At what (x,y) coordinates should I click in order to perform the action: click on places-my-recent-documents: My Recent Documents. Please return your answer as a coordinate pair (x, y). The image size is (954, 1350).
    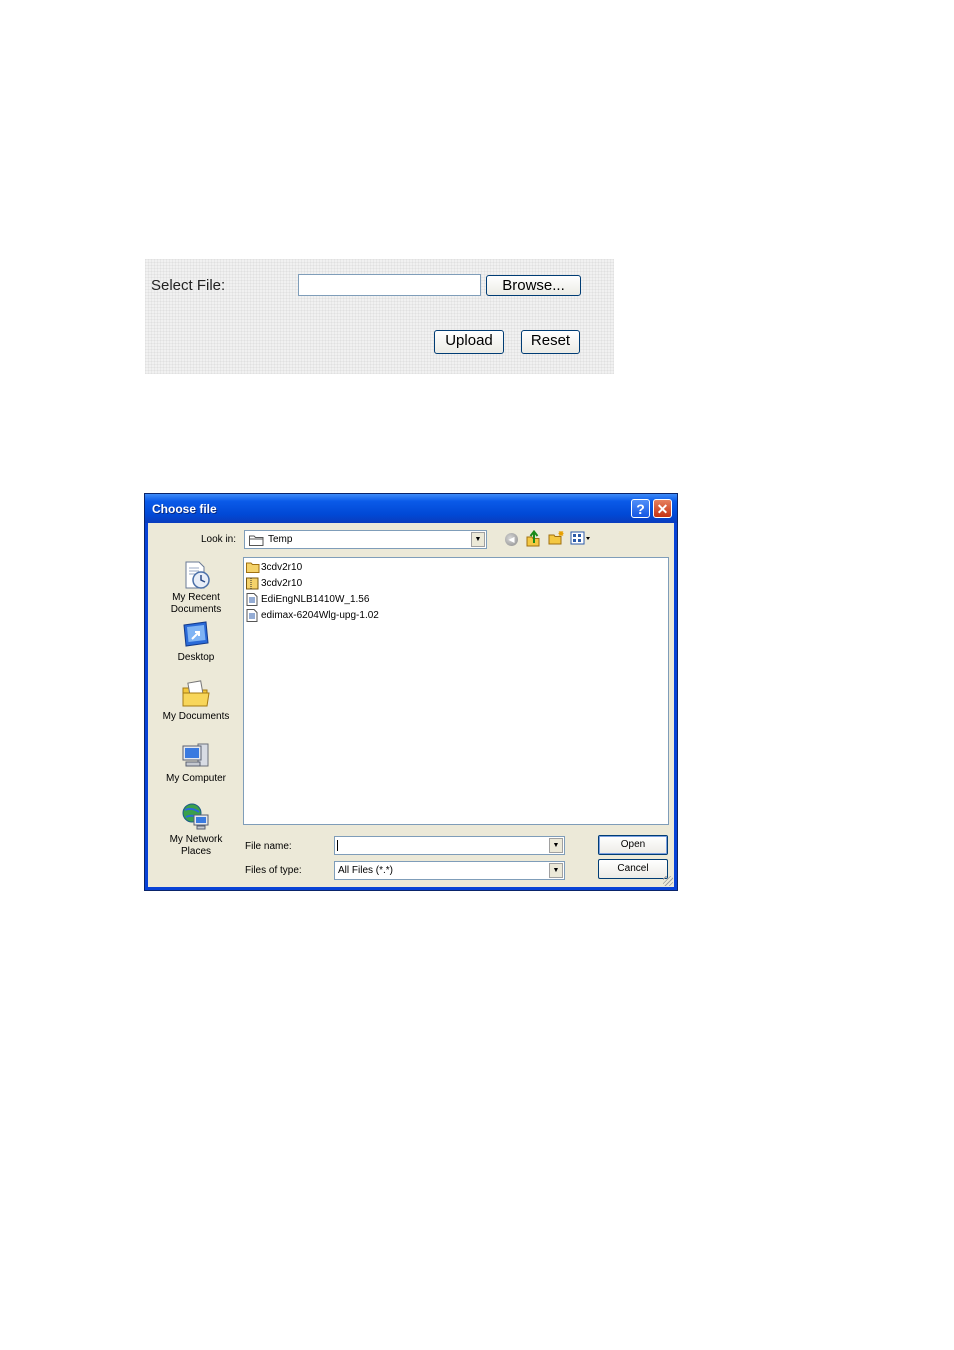
    Looking at the image, I should click on (196, 587).